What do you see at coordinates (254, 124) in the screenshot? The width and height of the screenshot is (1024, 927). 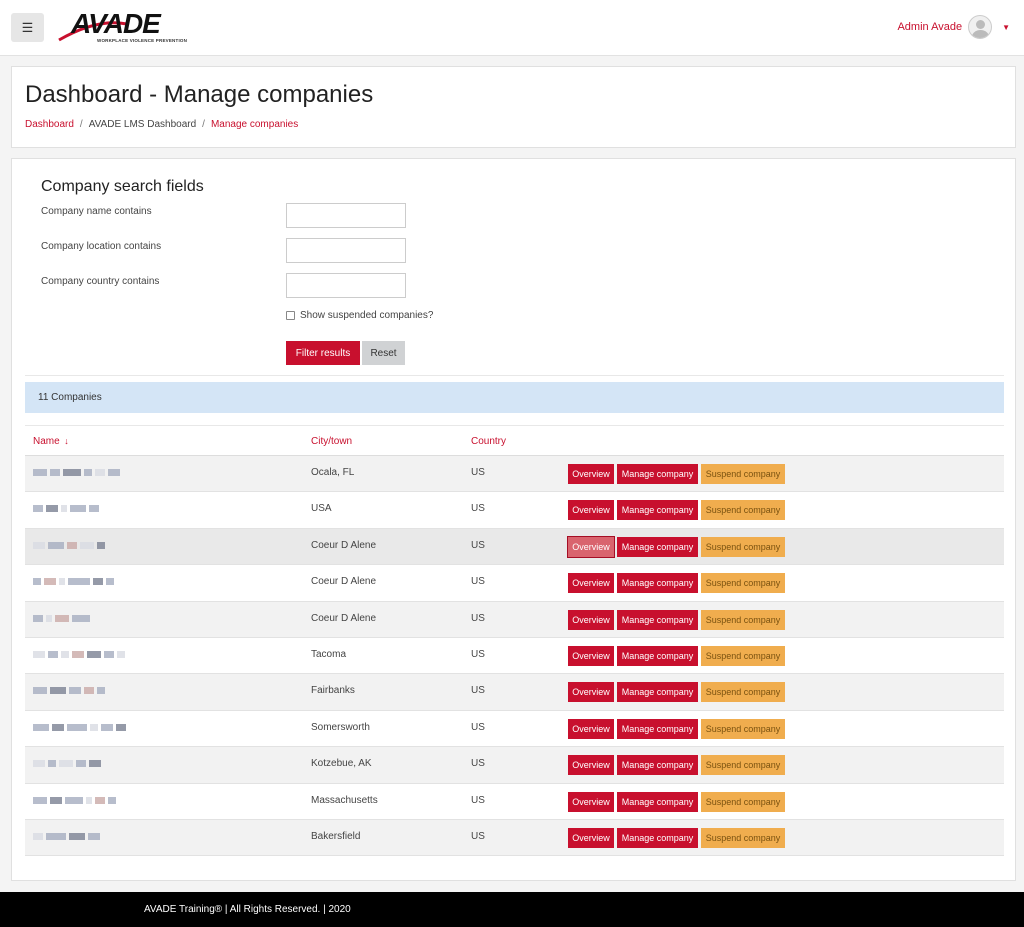 I see `breadcrumb-manage-companies: Manage companies` at bounding box center [254, 124].